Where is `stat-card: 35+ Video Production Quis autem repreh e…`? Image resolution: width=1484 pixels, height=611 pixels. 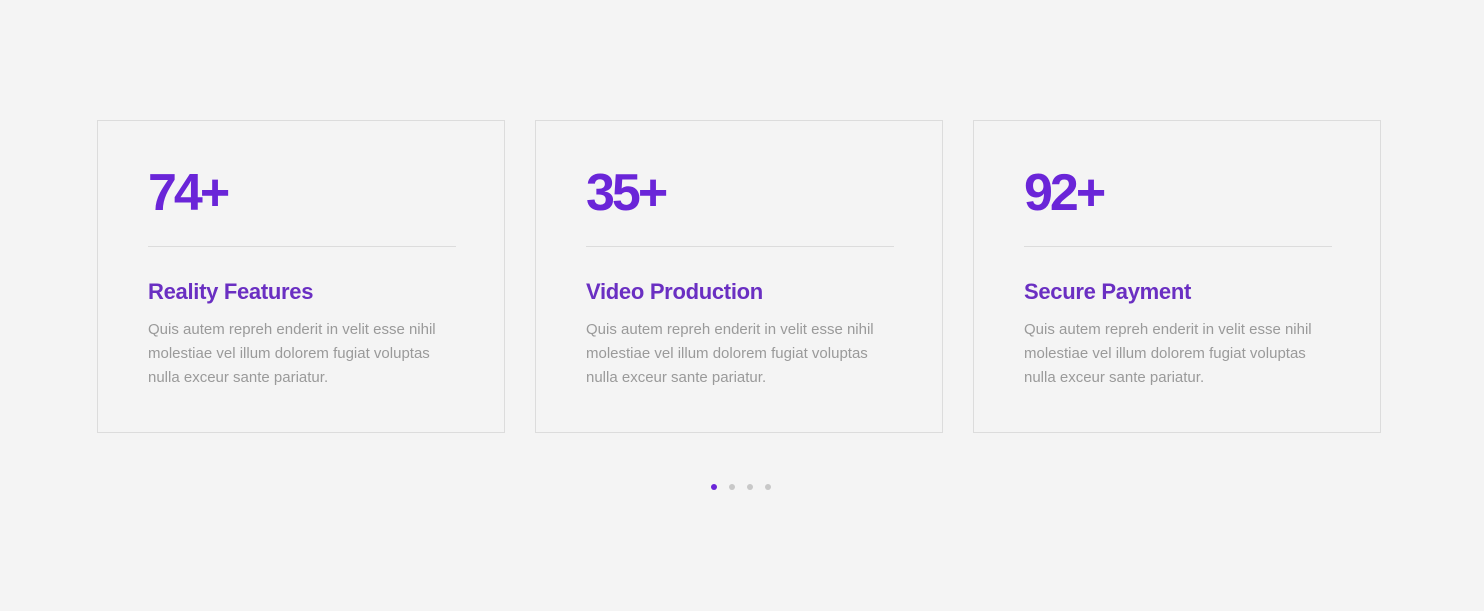 stat-card: 35+ Video Production Quis autem repreh e… is located at coordinates (739, 276).